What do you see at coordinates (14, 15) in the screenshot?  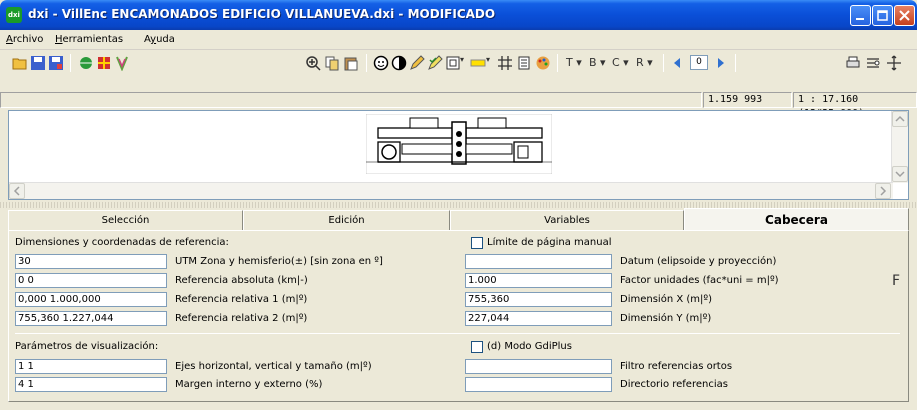 I see `app-icon: dxi` at bounding box center [14, 15].